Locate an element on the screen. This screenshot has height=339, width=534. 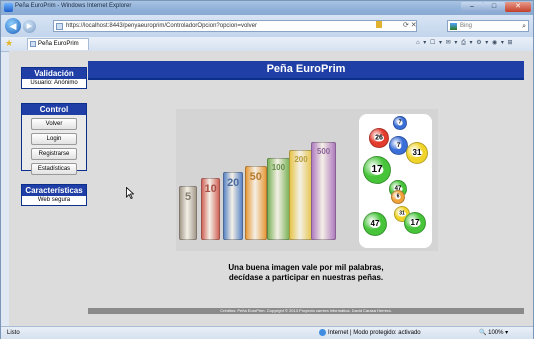
close-button: ✕ is located at coordinates (518, 7).